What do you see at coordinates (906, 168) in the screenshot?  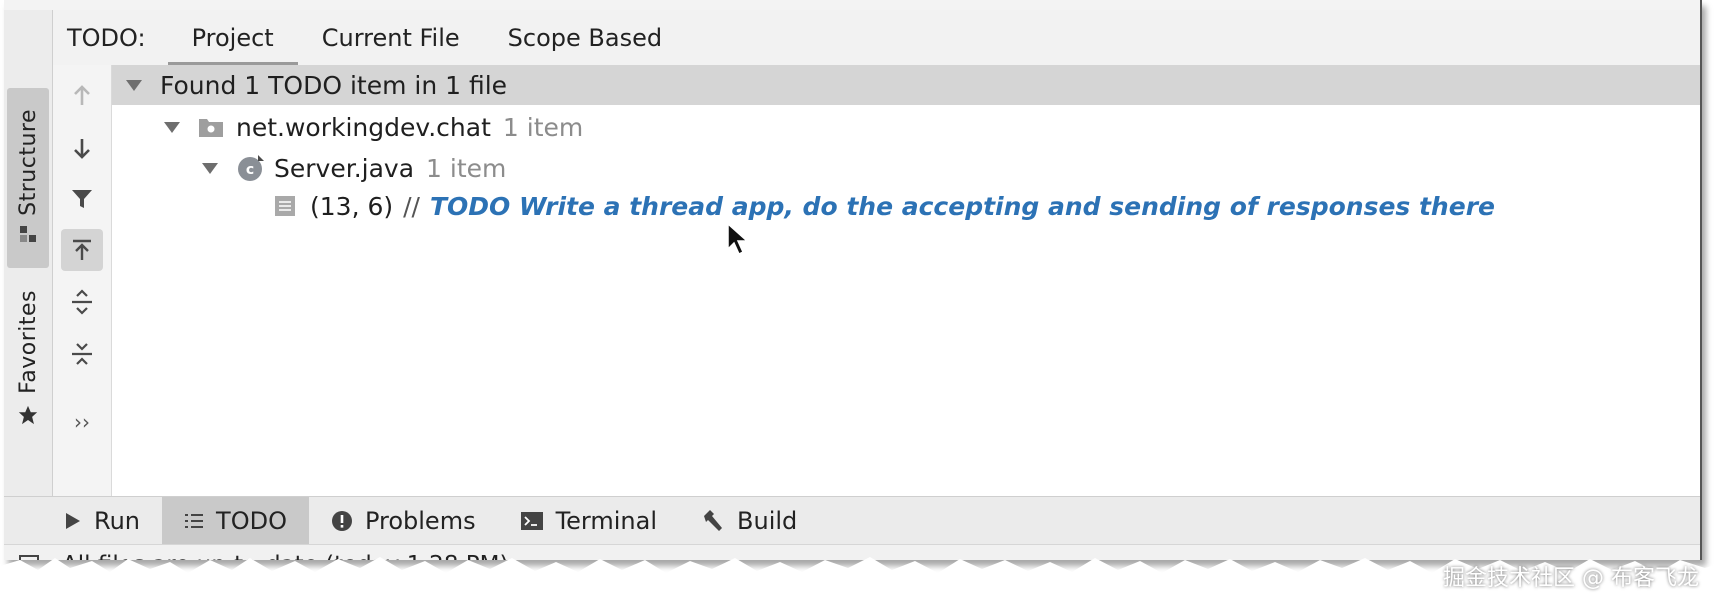 I see `tree-file-row: c Server.java 1 item` at bounding box center [906, 168].